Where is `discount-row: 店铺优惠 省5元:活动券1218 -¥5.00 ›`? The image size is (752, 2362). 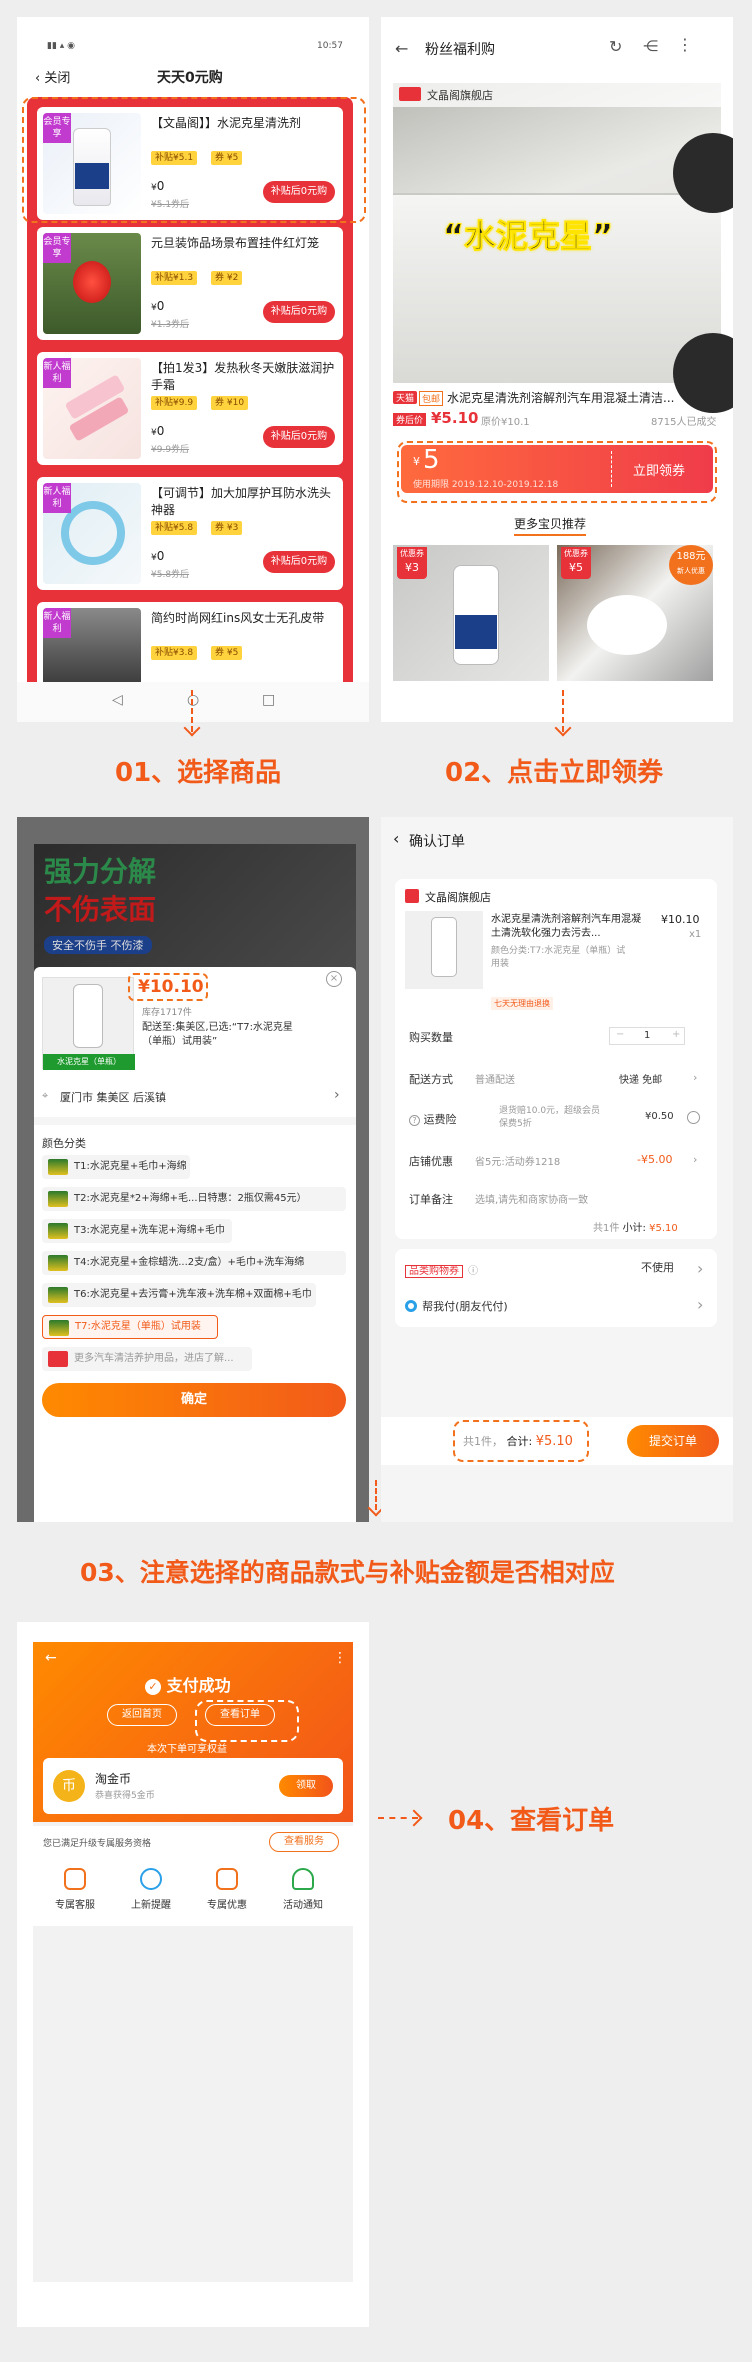
discount-row: 店铺优惠 省5元:活动券1218 -¥5.00 › is located at coordinates (559, 1161).